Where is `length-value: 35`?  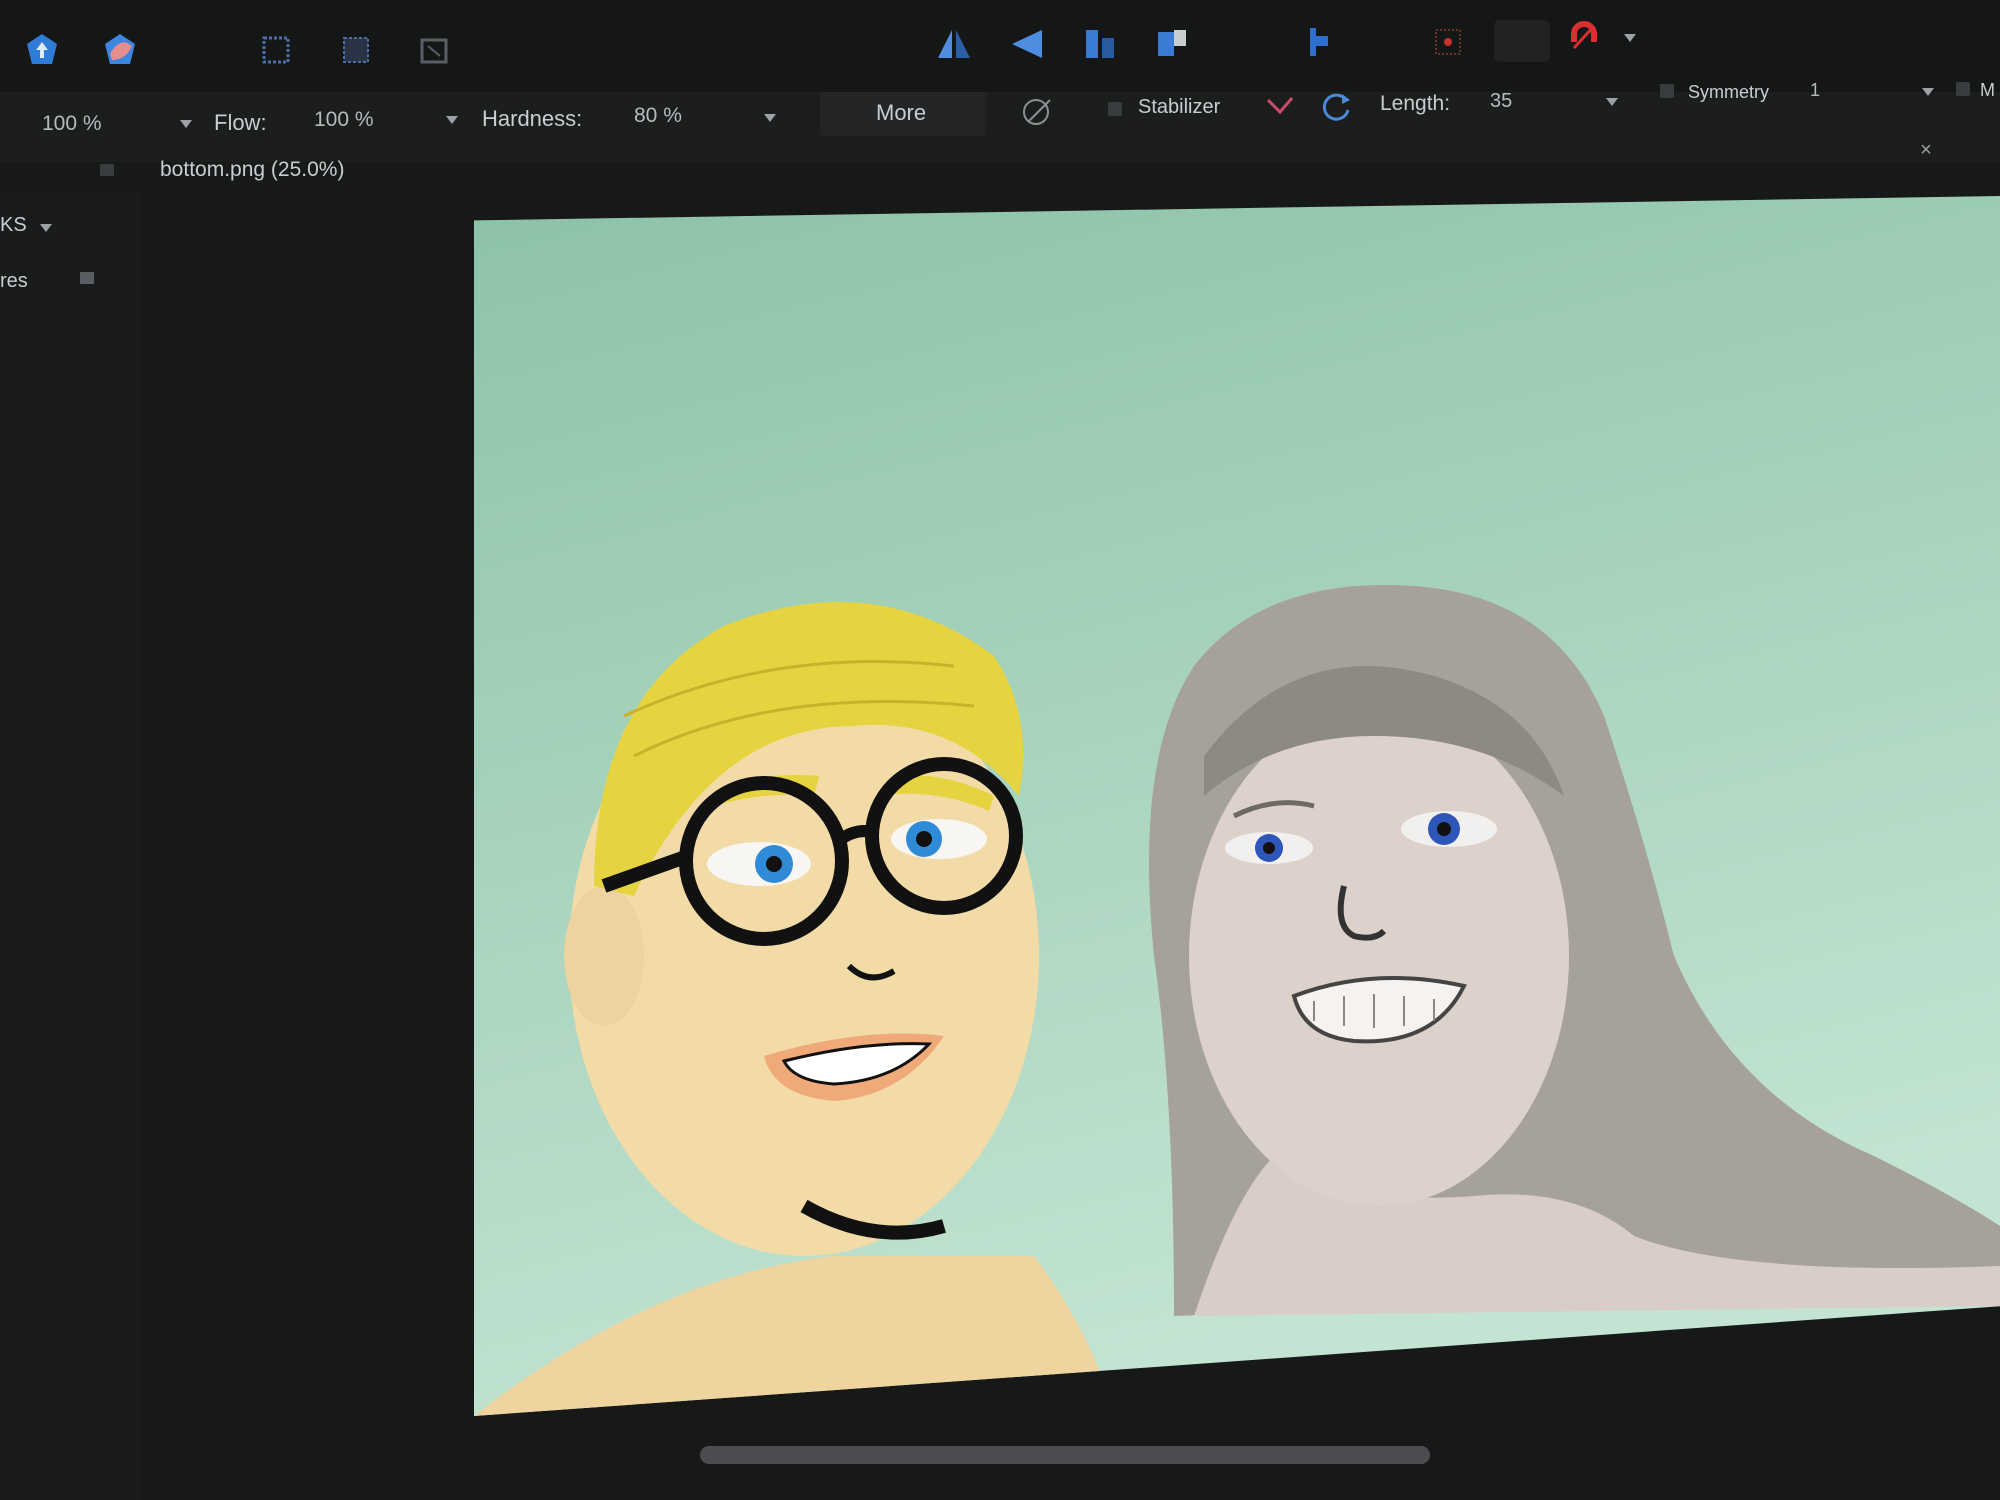
length-value: 35 is located at coordinates (1501, 101).